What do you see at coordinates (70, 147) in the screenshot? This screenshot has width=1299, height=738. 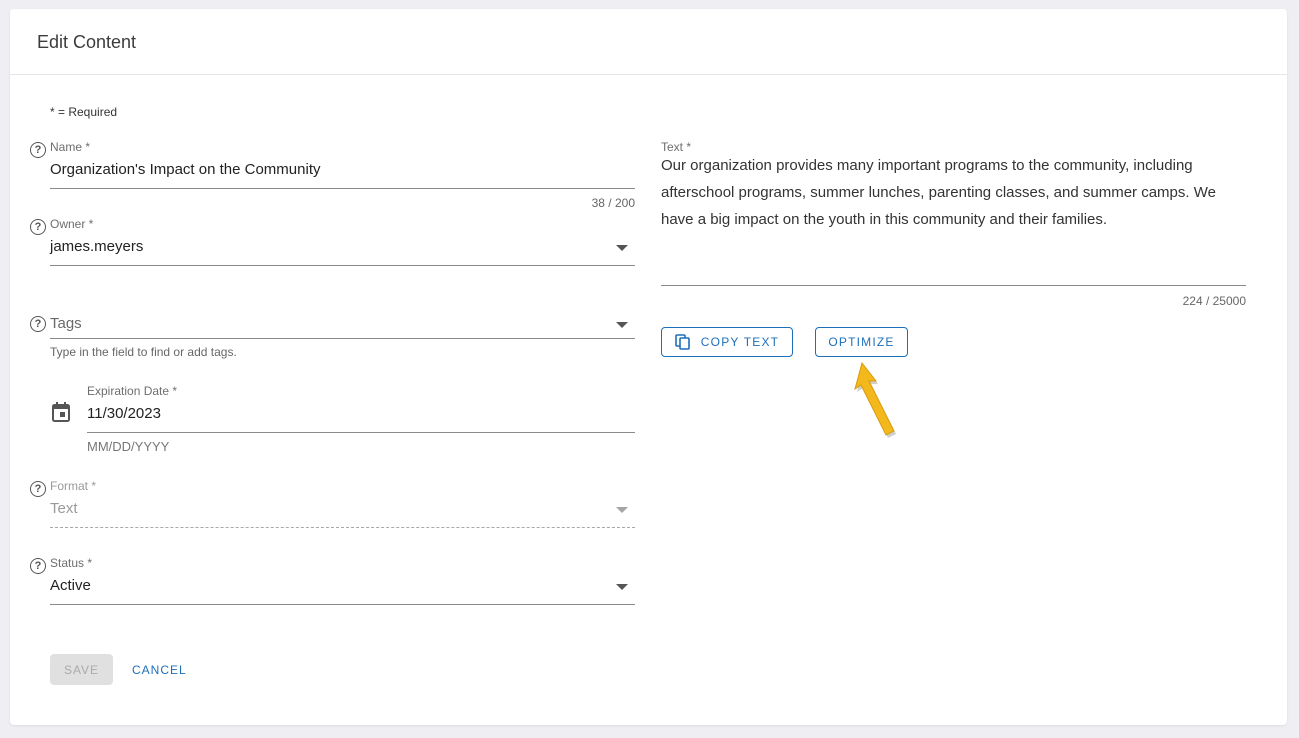 I see `name-label: Name *` at bounding box center [70, 147].